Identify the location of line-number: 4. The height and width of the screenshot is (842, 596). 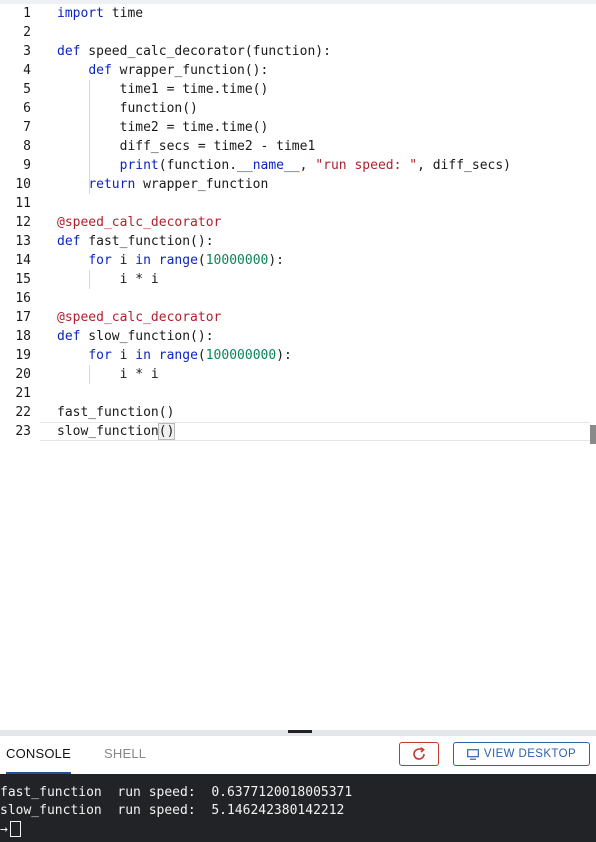
(27, 70).